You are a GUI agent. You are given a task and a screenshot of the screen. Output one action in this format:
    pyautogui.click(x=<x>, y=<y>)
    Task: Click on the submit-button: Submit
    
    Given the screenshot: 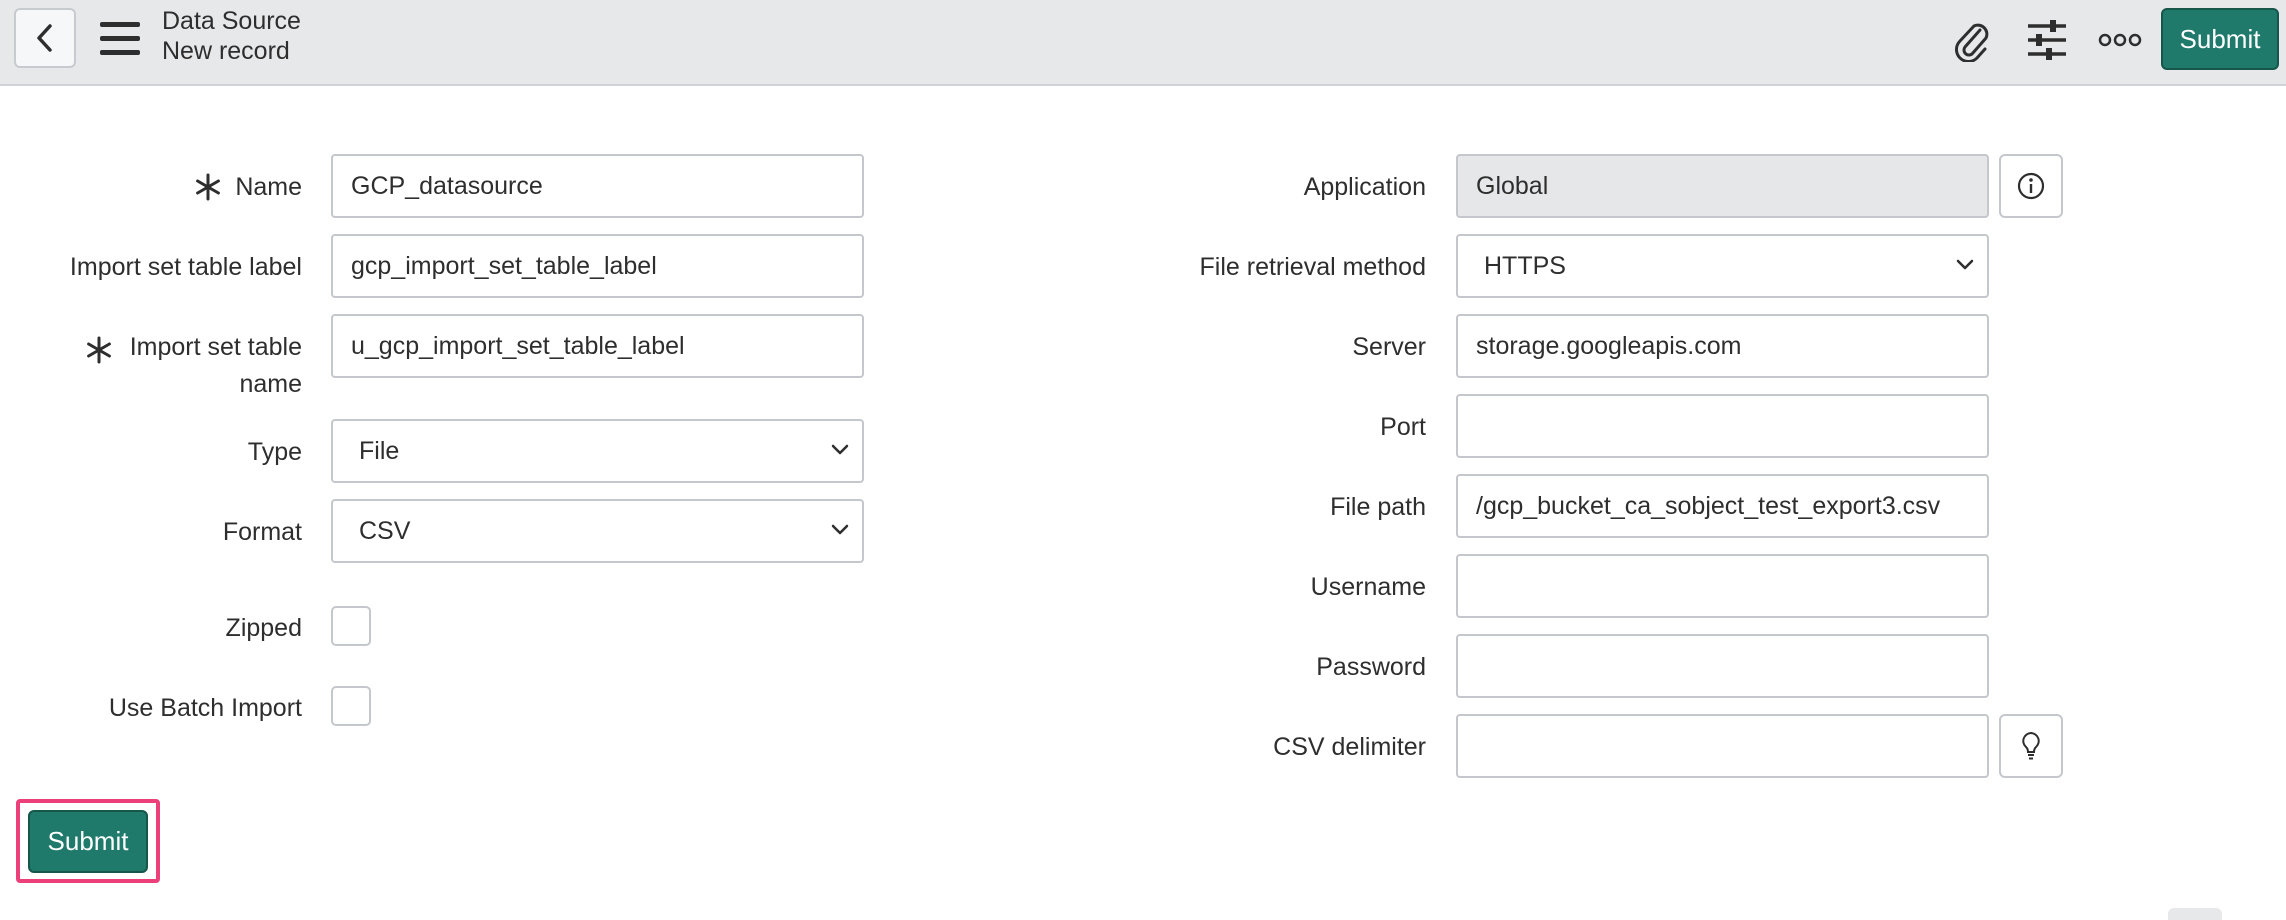 What is the action you would take?
    pyautogui.click(x=88, y=841)
    